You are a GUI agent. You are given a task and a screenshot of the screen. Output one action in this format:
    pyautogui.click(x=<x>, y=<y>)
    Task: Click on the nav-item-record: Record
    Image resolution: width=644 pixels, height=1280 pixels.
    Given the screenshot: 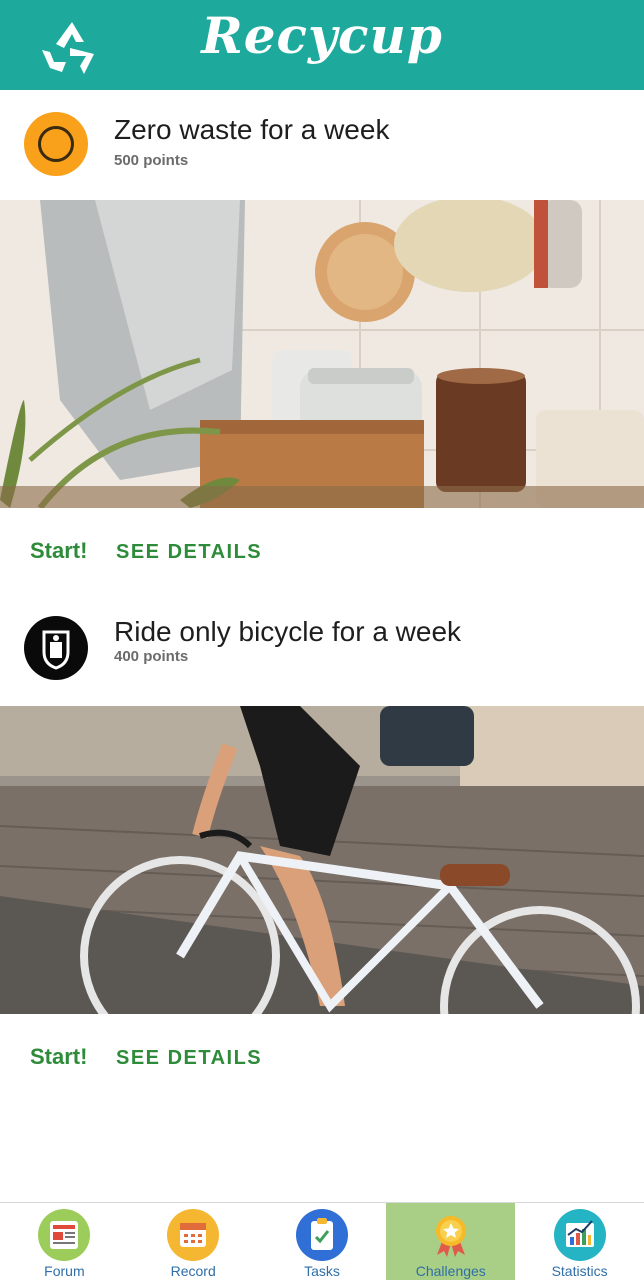 What is the action you would take?
    pyautogui.click(x=193, y=1241)
    